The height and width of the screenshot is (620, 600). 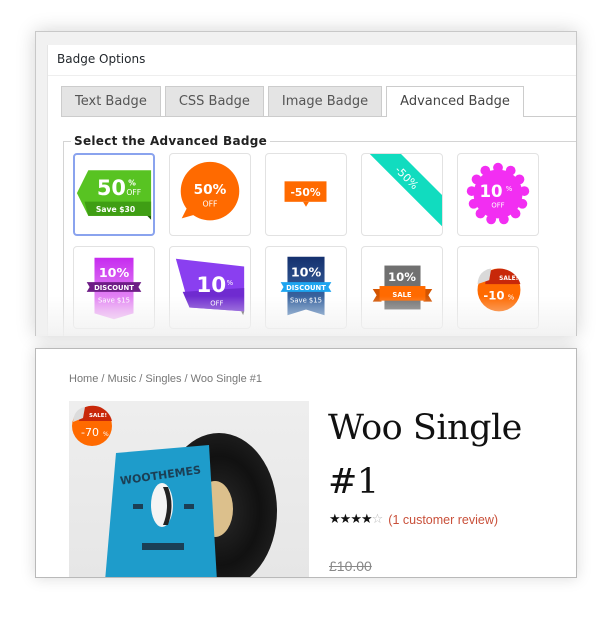 What do you see at coordinates (163, 379) in the screenshot?
I see `breadcrumb-singles: Singles` at bounding box center [163, 379].